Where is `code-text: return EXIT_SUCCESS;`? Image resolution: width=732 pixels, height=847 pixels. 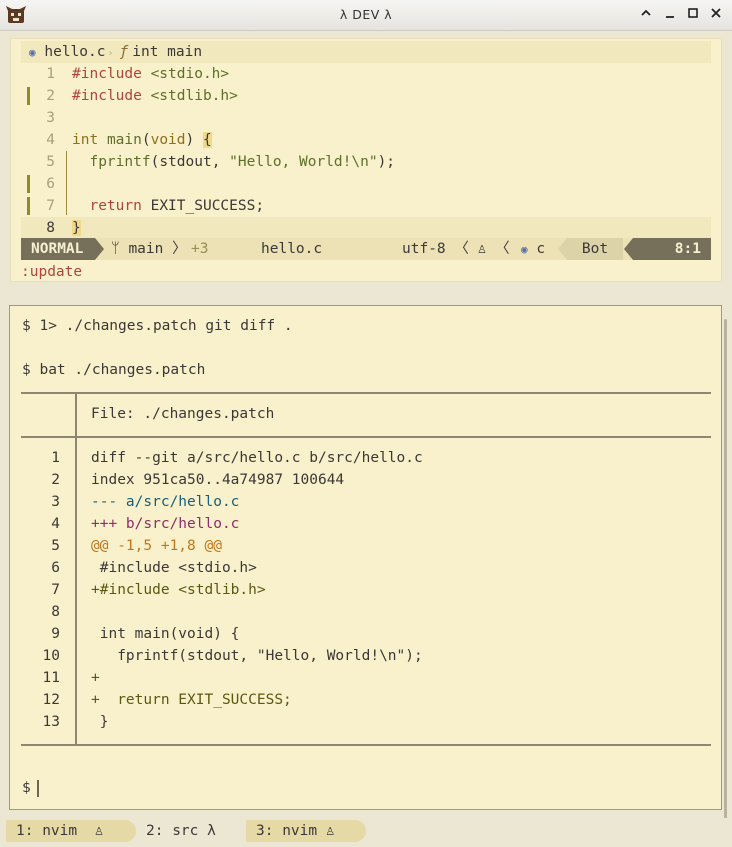
code-text: return EXIT_SUCCESS; is located at coordinates (177, 206).